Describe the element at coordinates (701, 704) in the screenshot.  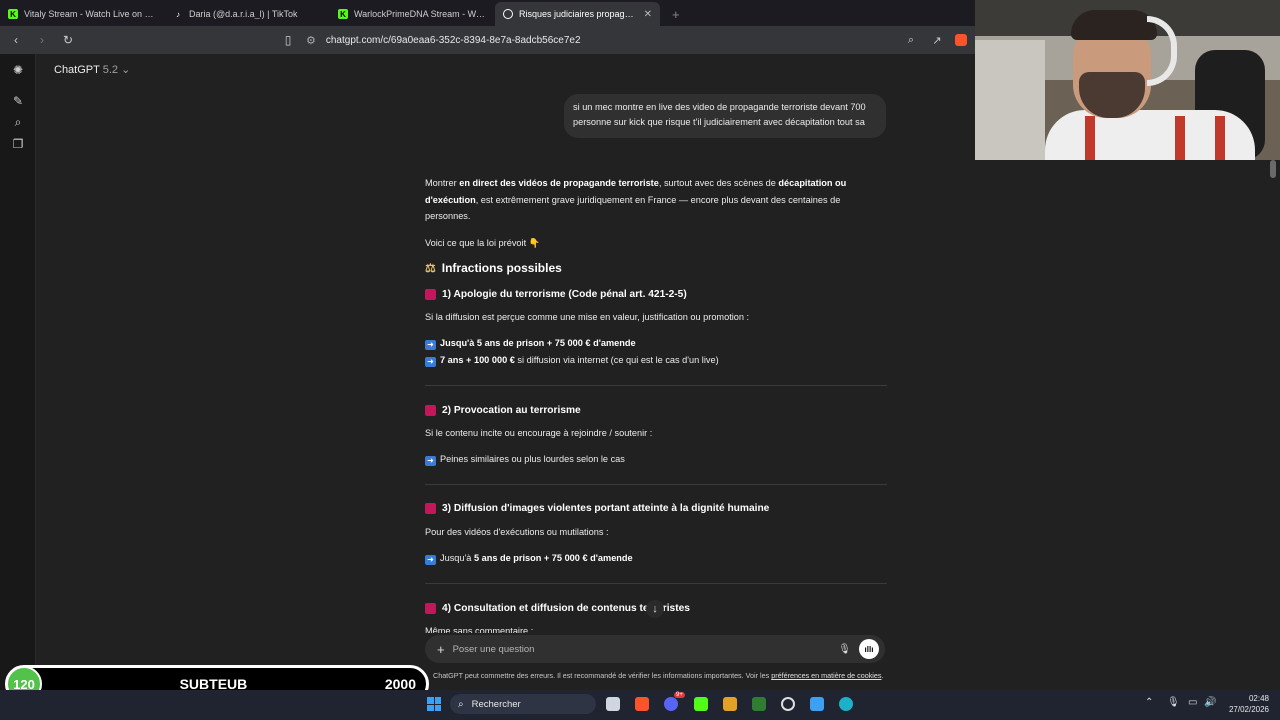
I see `app-green-icon` at that location.